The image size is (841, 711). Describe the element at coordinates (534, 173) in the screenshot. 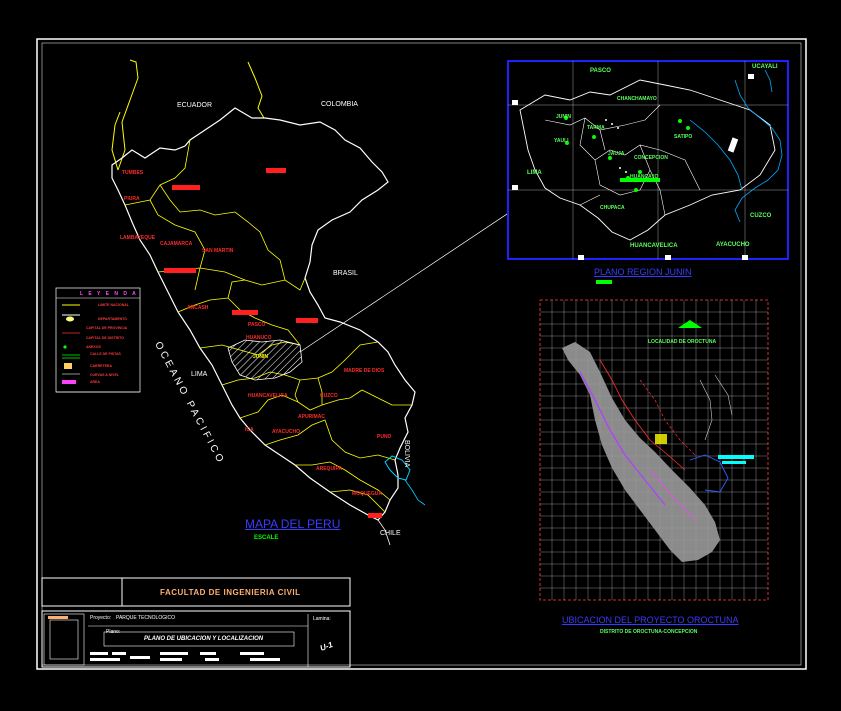

I see `junin-neighbor-lima: LIMA` at that location.